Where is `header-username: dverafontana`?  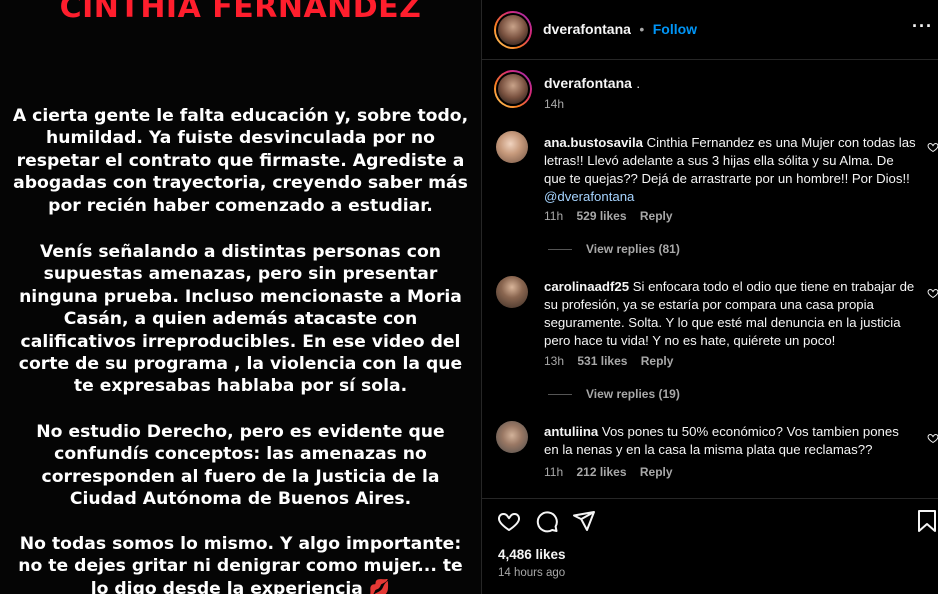 header-username: dverafontana is located at coordinates (587, 29).